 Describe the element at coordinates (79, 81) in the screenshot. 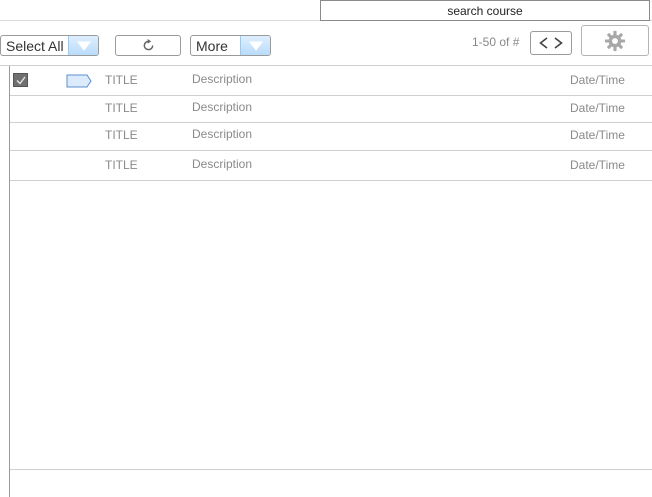

I see `label-tag-icon` at that location.